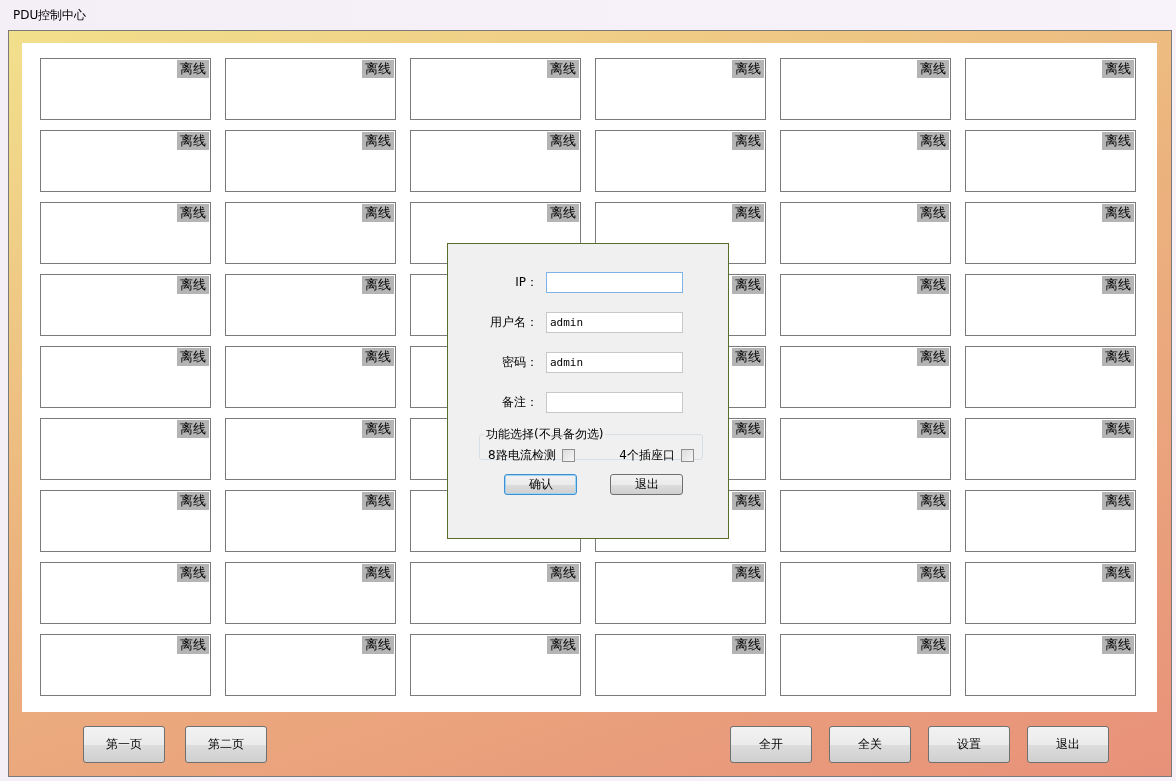 The image size is (1176, 781). What do you see at coordinates (771, 744) in the screenshot?
I see `action-button: 全开` at bounding box center [771, 744].